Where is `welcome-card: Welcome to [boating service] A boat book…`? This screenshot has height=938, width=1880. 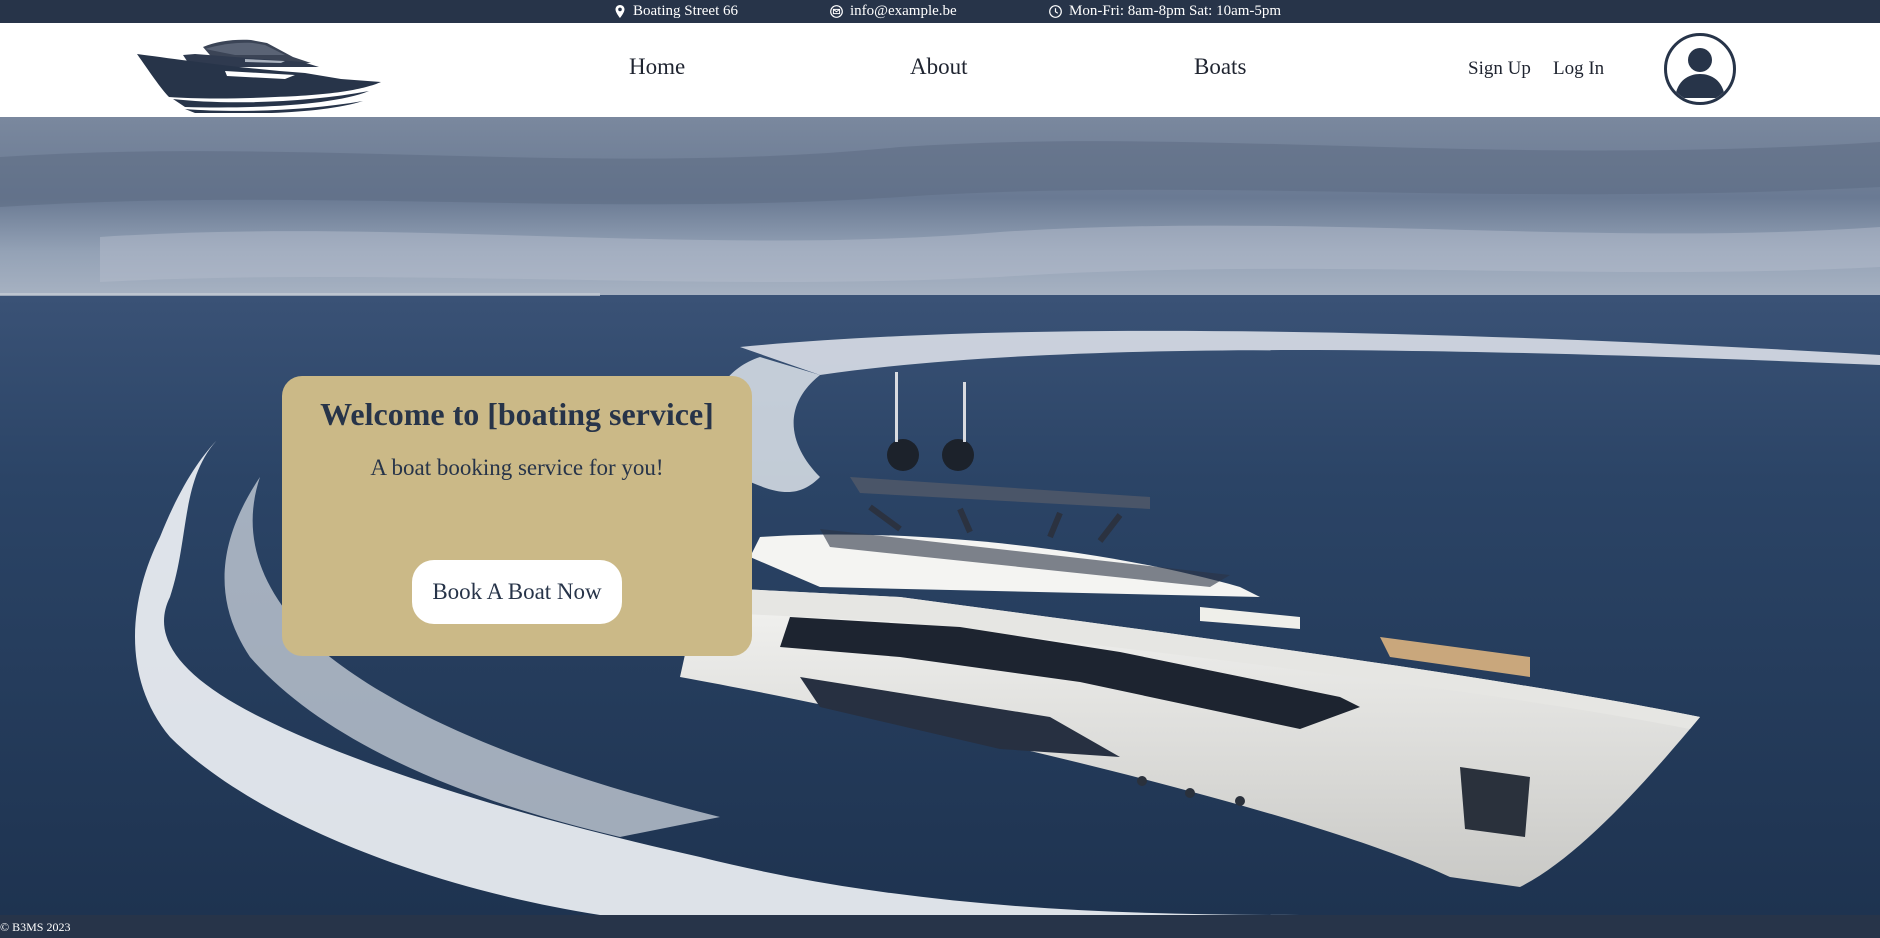 welcome-card: Welcome to [boating service] A boat book… is located at coordinates (517, 516).